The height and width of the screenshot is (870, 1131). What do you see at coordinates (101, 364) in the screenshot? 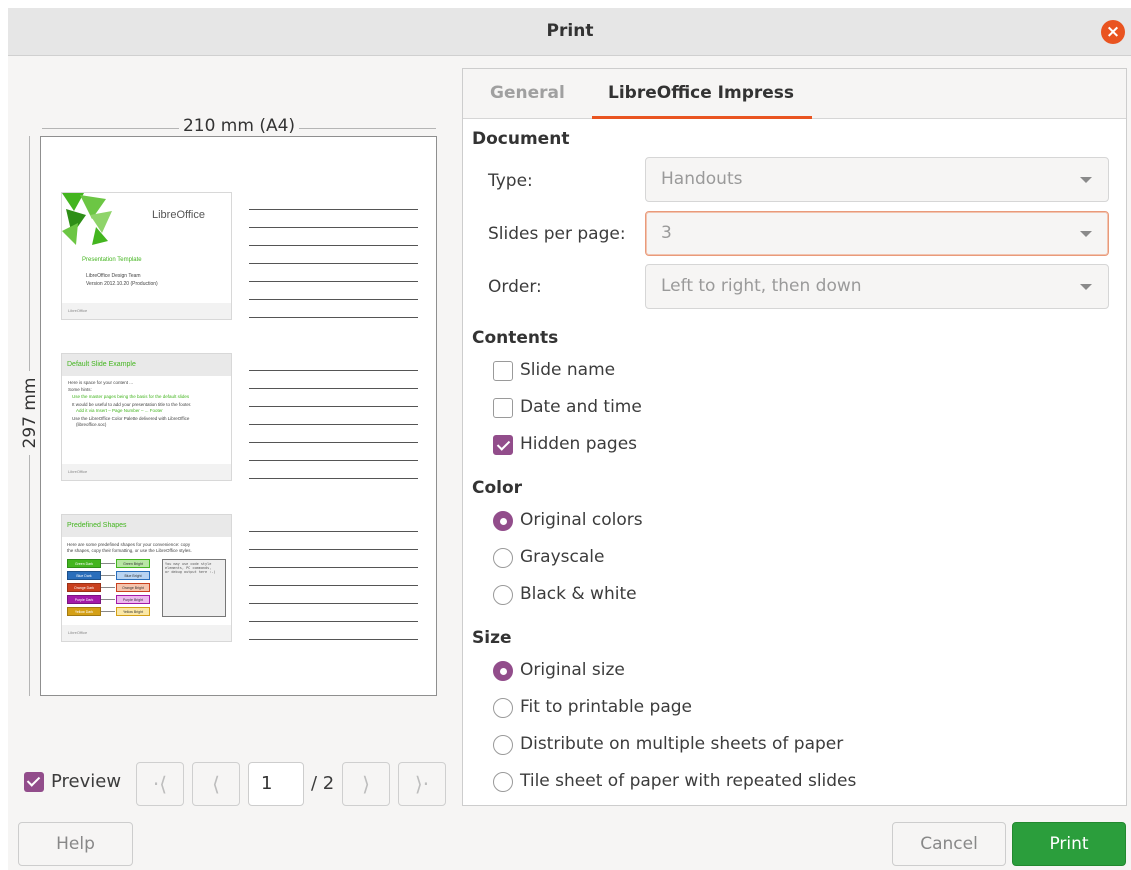
I see `slide-2-header: Default Slide Example` at bounding box center [101, 364].